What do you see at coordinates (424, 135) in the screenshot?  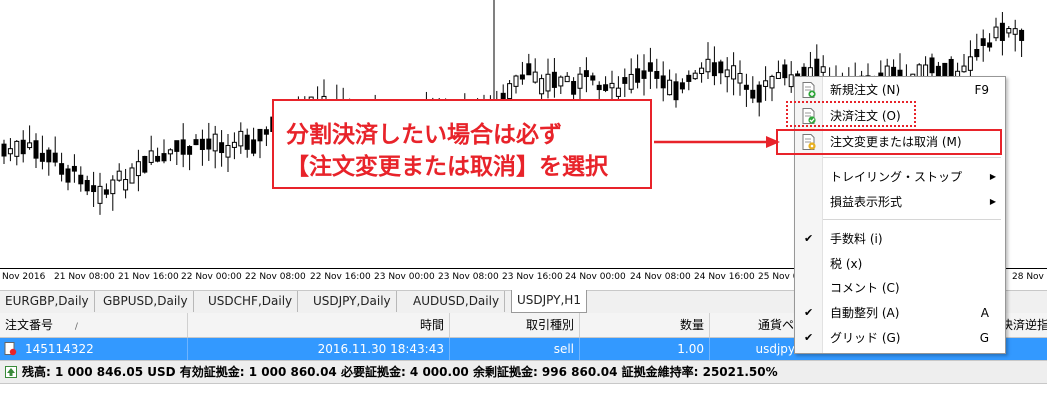 I see `callout-line-1: 分割決済したい場合は必ず` at bounding box center [424, 135].